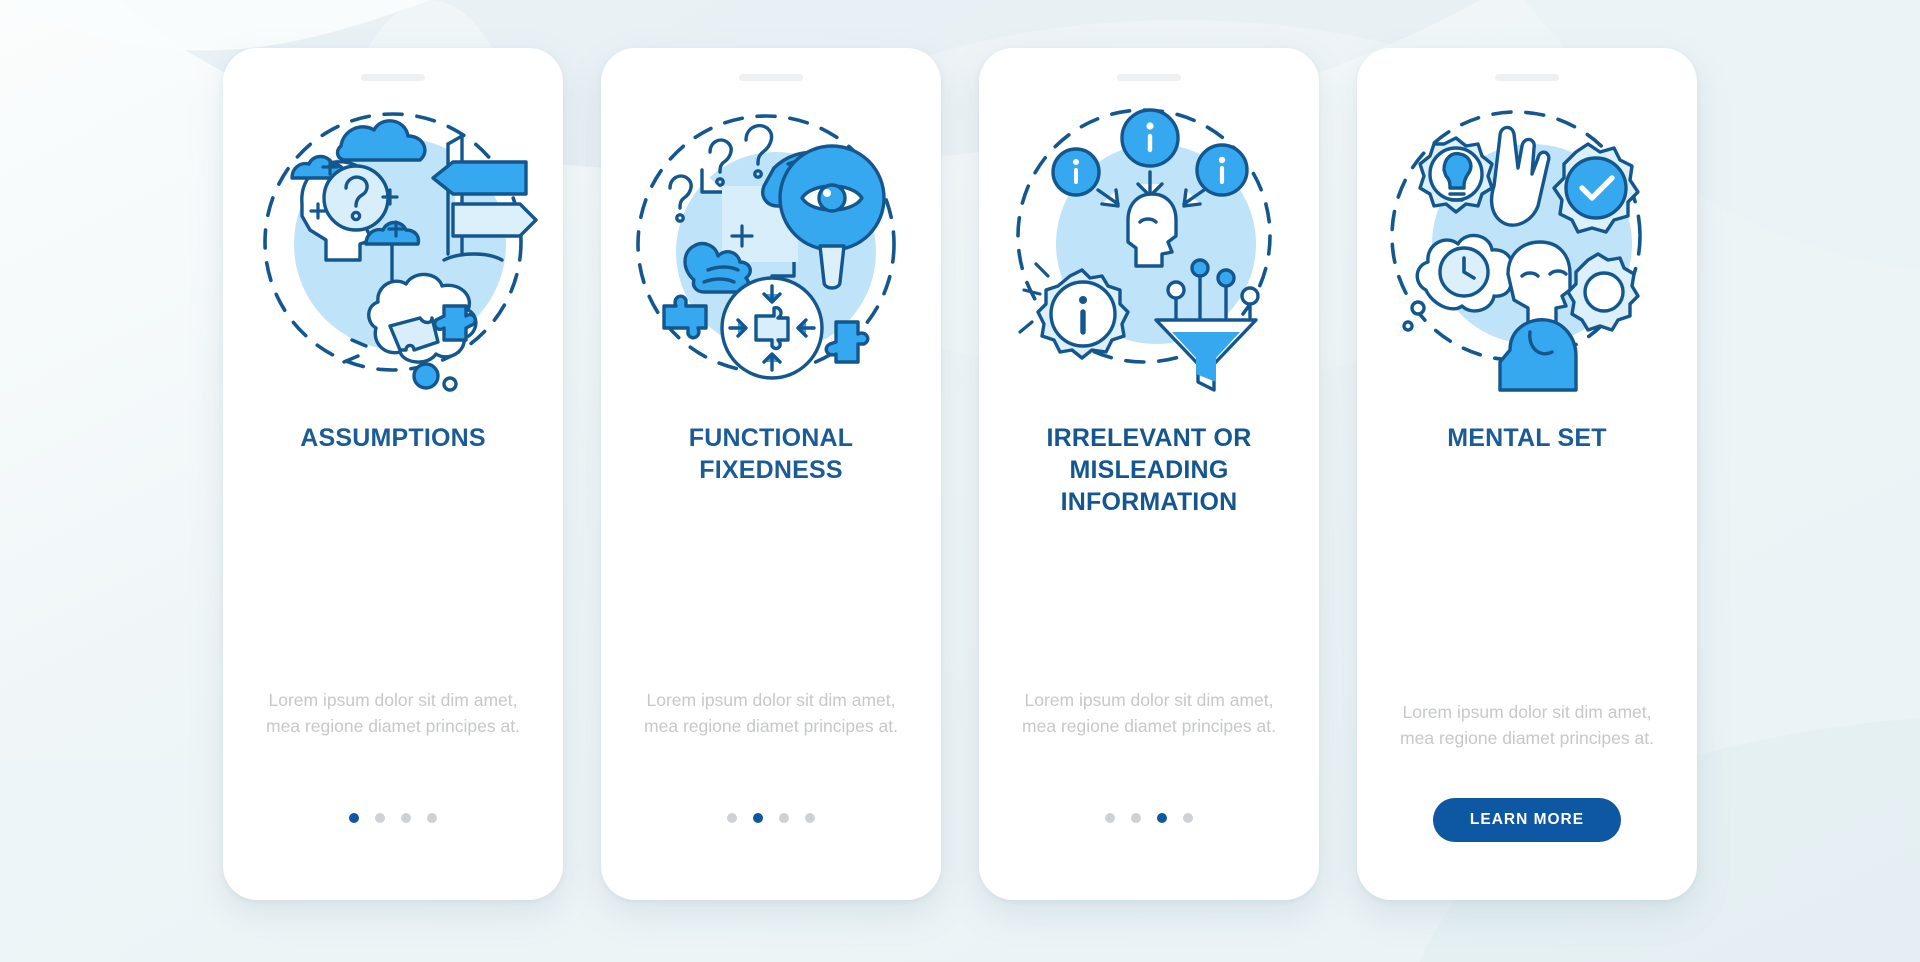 This screenshot has height=962, width=1920. What do you see at coordinates (1527, 244) in the screenshot?
I see `mental-set-illustration` at bounding box center [1527, 244].